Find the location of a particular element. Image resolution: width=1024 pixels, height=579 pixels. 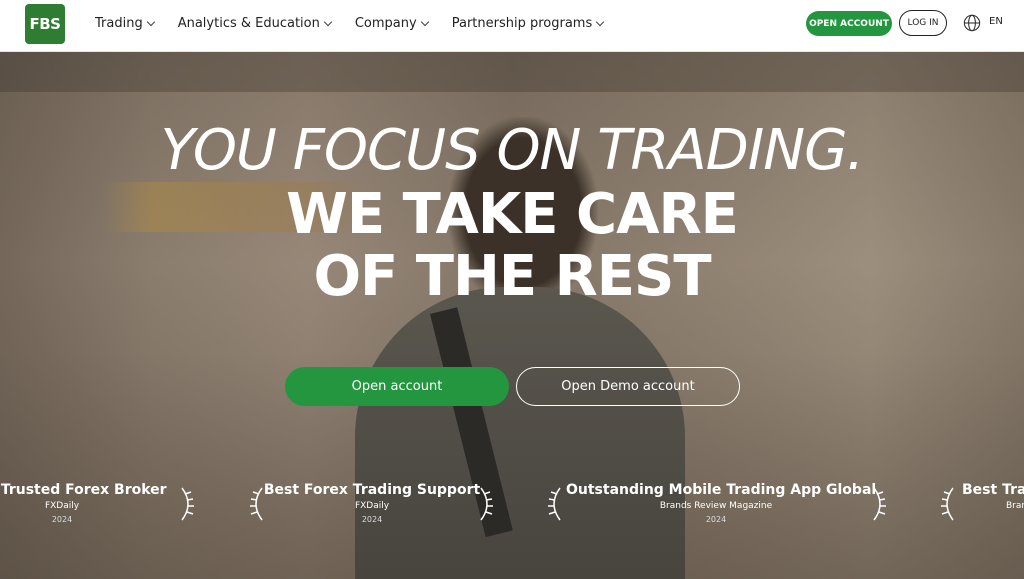

nav-analytics-education: Analytics & Education is located at coordinates (255, 23).